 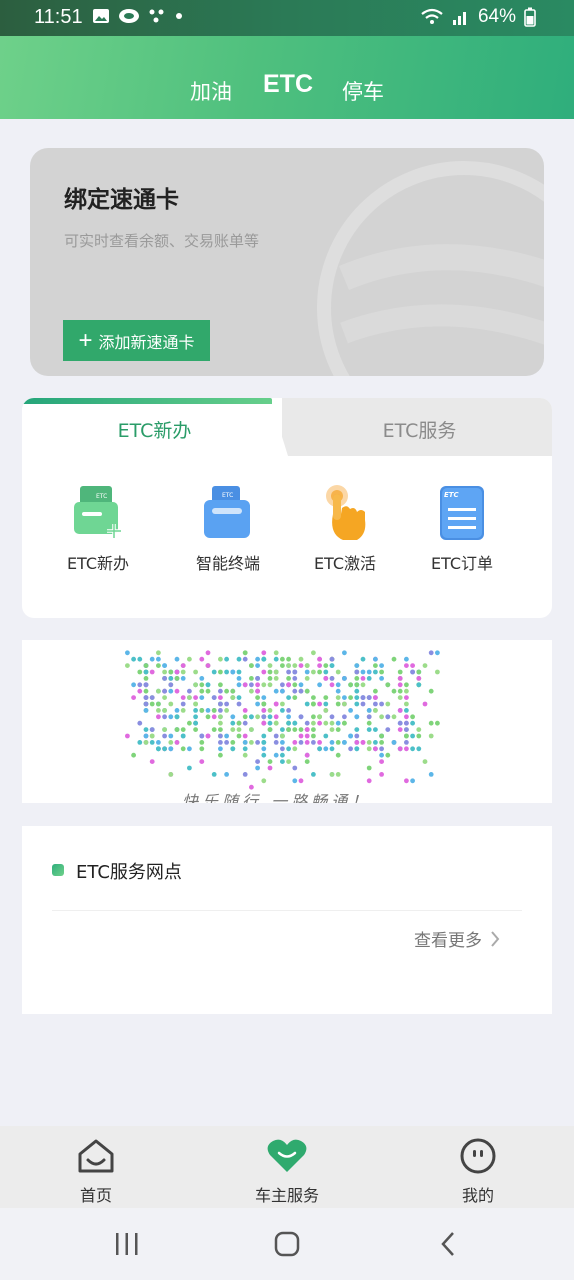 I want to click on service-item-smart-terminal: ETC 智能终端, so click(x=228, y=529).